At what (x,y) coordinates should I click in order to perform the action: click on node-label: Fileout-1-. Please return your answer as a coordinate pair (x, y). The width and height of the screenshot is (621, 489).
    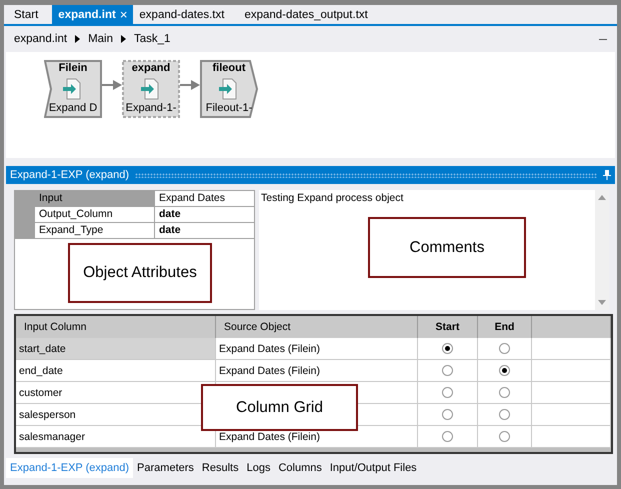
    Looking at the image, I should click on (229, 108).